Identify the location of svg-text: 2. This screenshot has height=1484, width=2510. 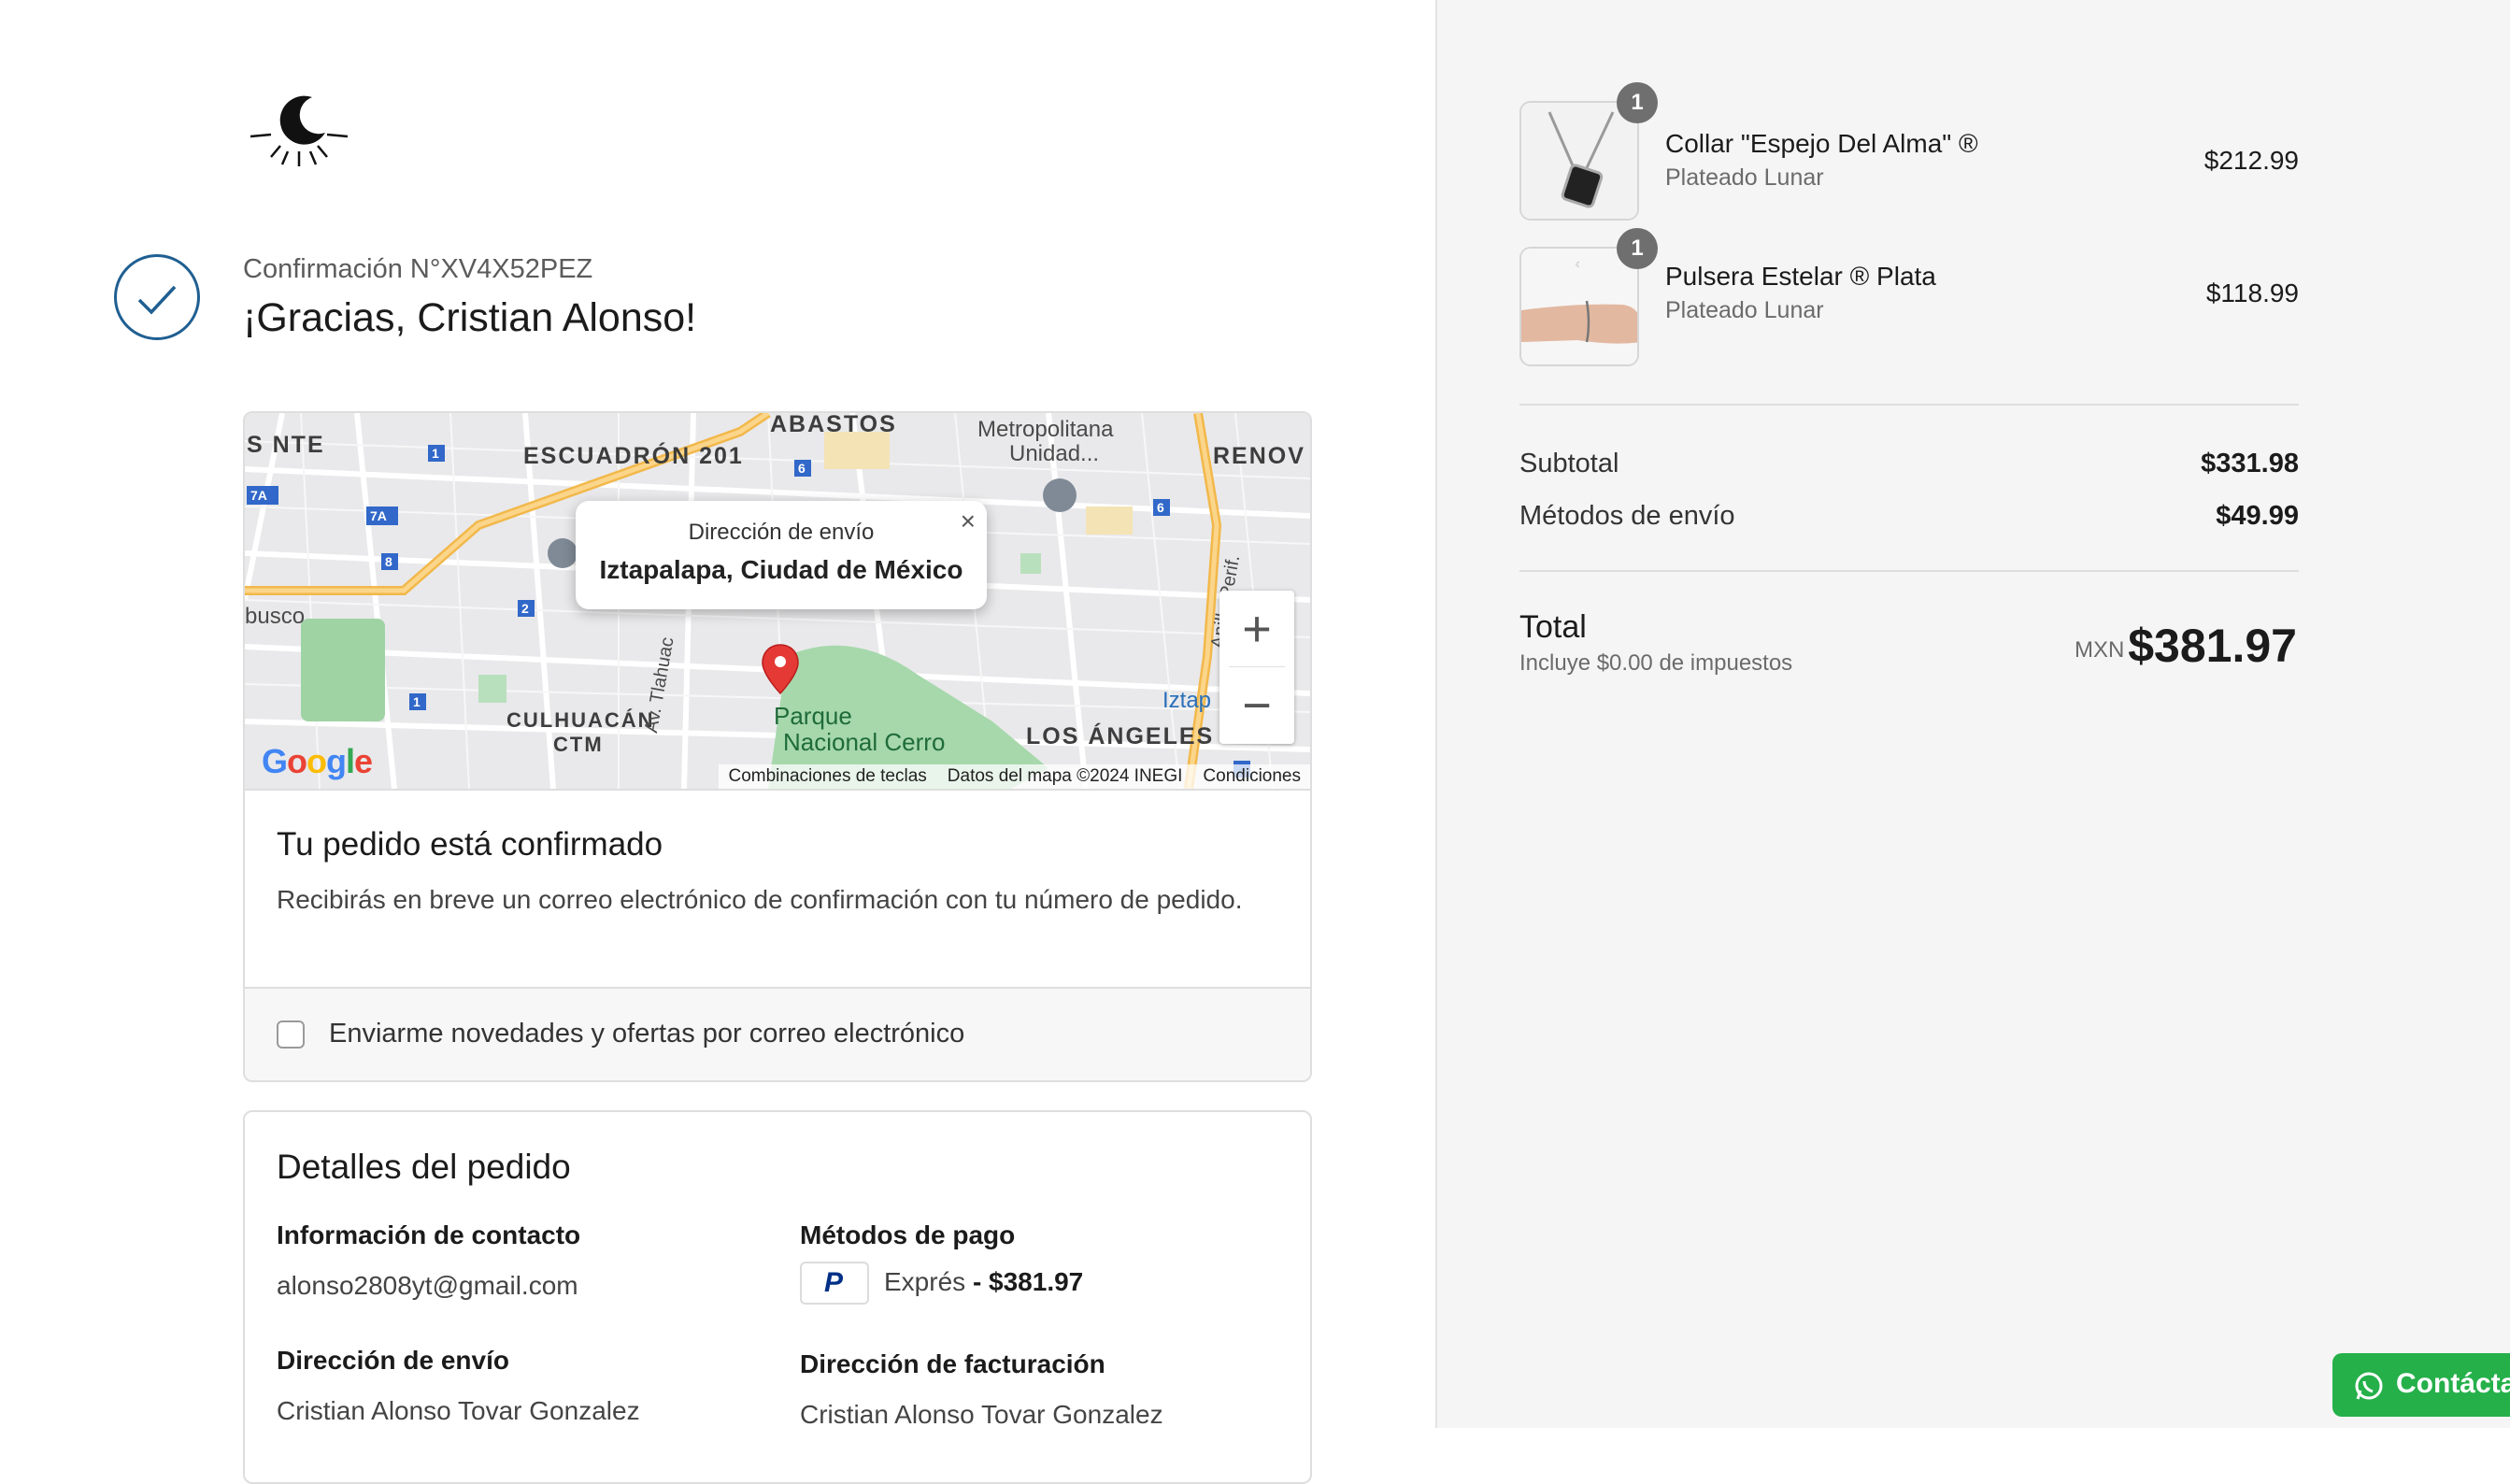
(525, 608).